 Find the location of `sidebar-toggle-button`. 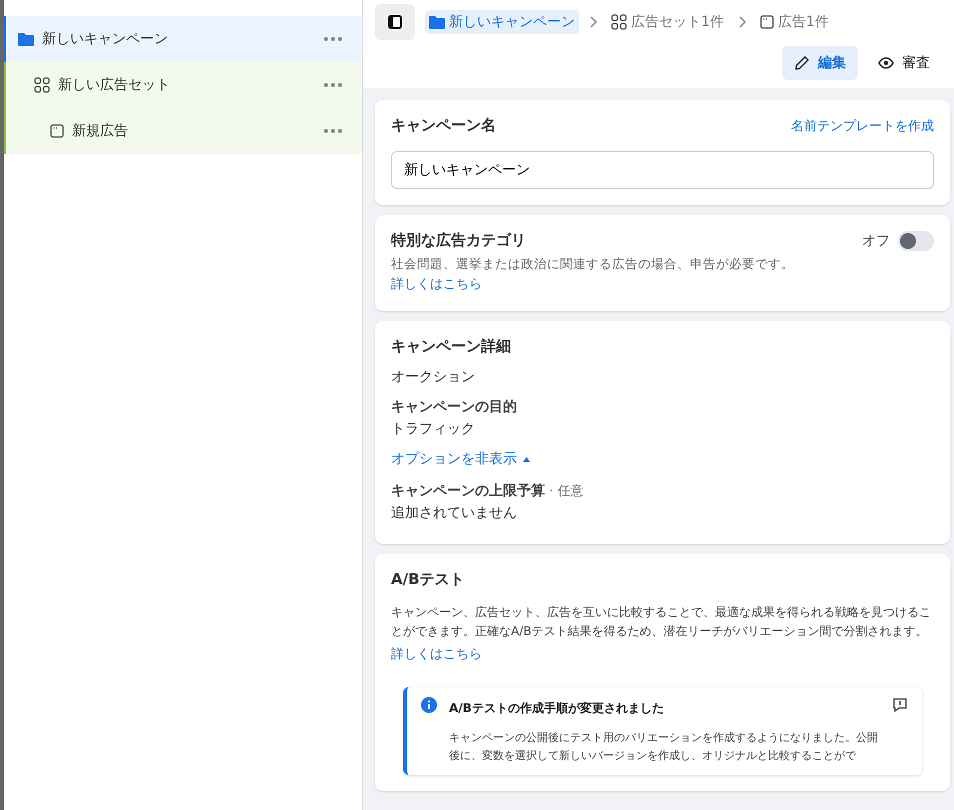

sidebar-toggle-button is located at coordinates (395, 22).